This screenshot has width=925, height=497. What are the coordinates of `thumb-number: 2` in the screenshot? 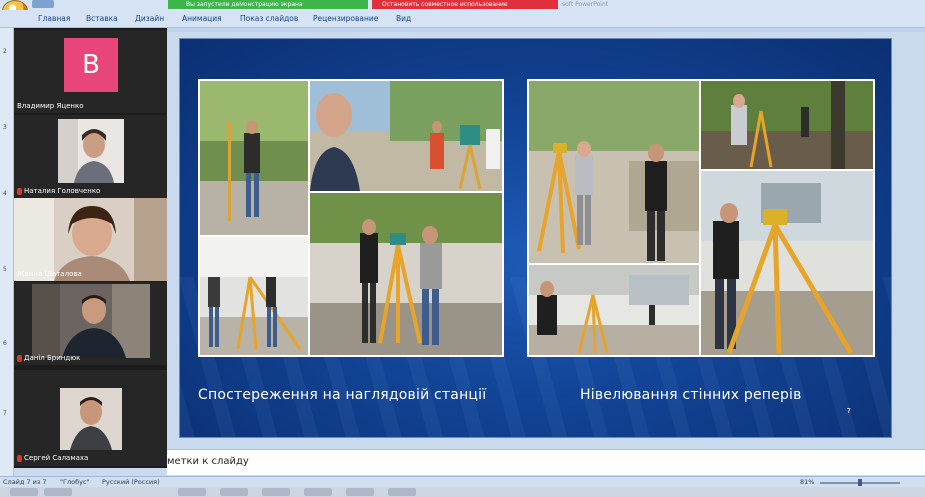 It's located at (5, 51).